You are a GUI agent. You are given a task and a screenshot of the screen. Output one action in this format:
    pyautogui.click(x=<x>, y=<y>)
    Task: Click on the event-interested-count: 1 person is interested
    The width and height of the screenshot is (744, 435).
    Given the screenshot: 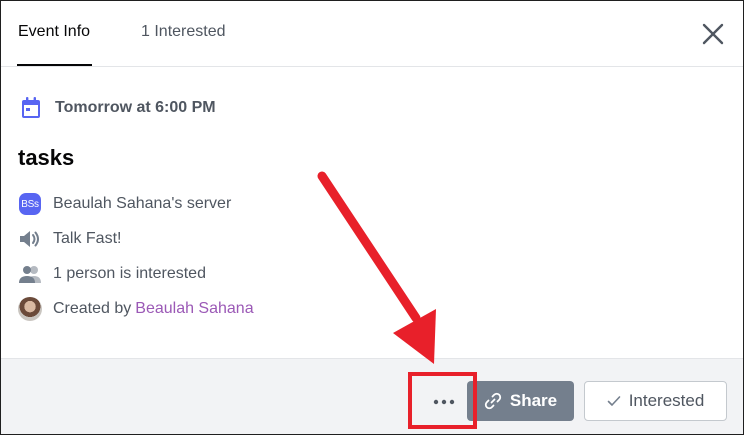 What is the action you would take?
    pyautogui.click(x=112, y=274)
    